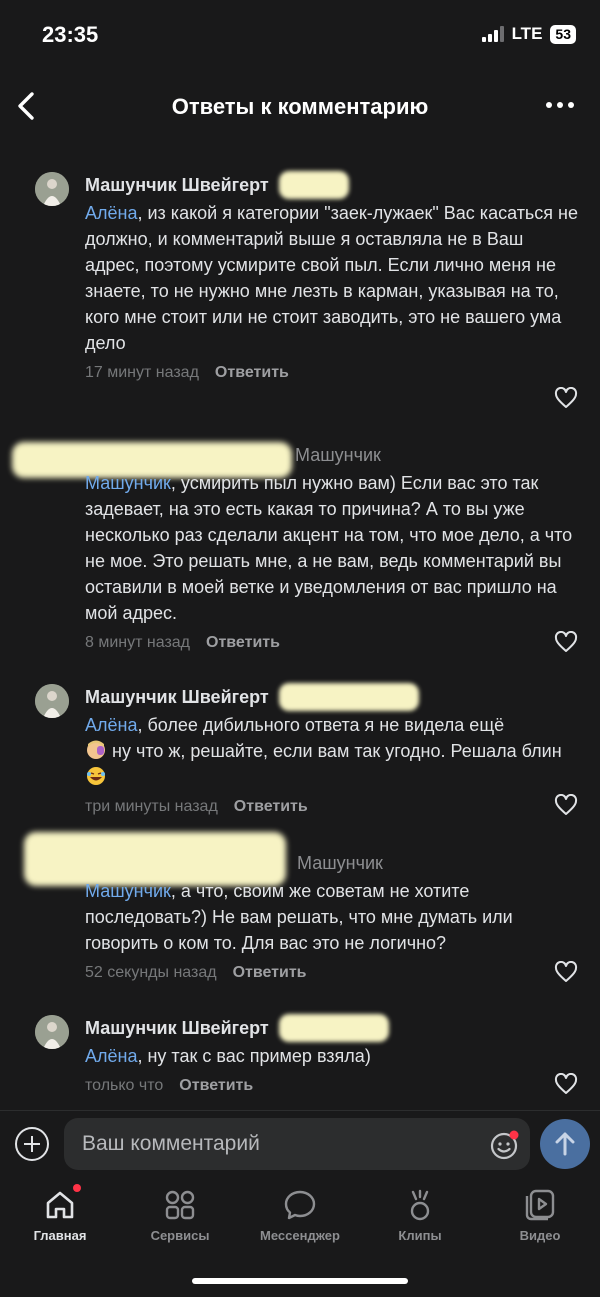 Image resolution: width=600 pixels, height=1297 pixels. I want to click on comment-input, so click(297, 1144).